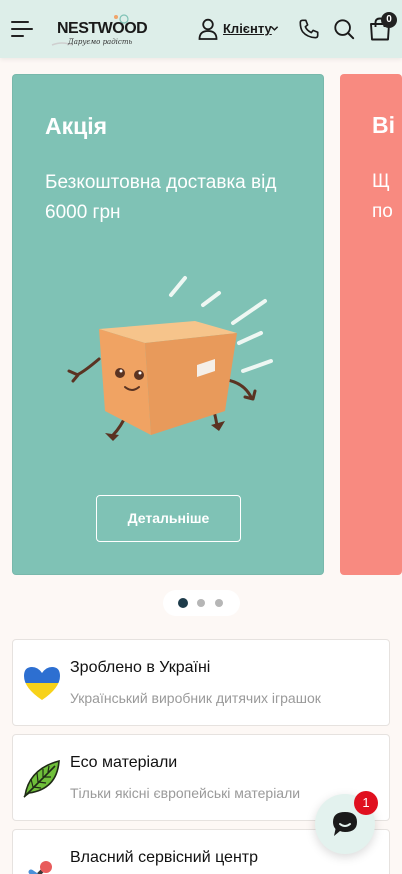  I want to click on carousel-dot-active, so click(183, 603).